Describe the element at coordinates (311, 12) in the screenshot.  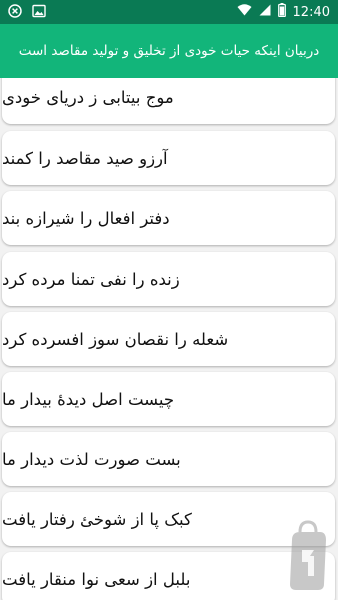
I see `status-time: 12:40` at that location.